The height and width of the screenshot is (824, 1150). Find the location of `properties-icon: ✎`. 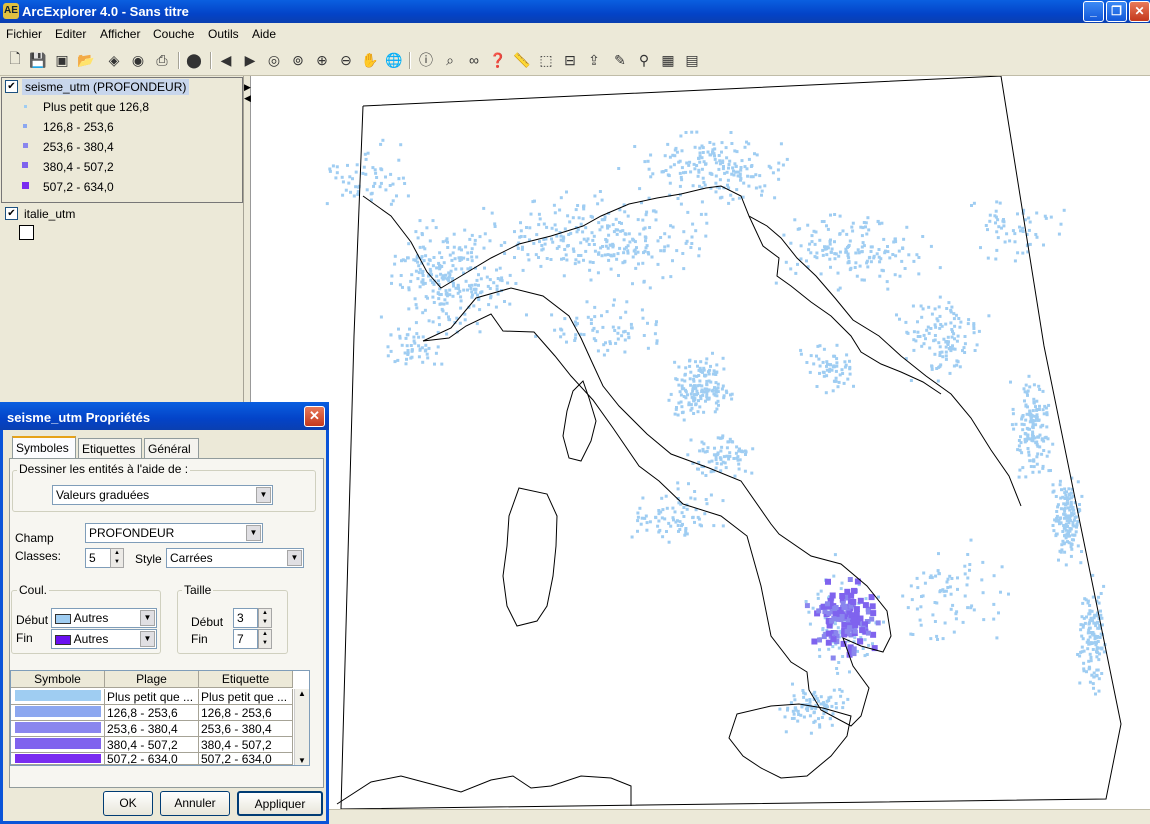

properties-icon: ✎ is located at coordinates (620, 60).